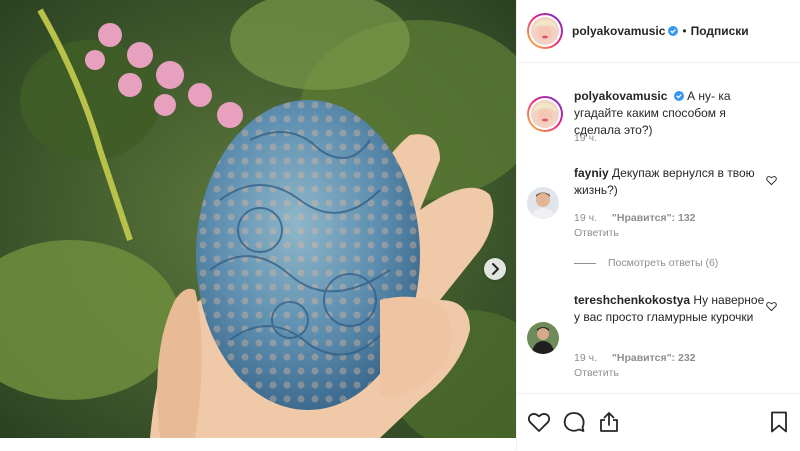 Image resolution: width=800 pixels, height=451 pixels. What do you see at coordinates (671, 182) in the screenshot?
I see `comment-text: fayniy Декупаж вернулся в твою жизнь?)` at bounding box center [671, 182].